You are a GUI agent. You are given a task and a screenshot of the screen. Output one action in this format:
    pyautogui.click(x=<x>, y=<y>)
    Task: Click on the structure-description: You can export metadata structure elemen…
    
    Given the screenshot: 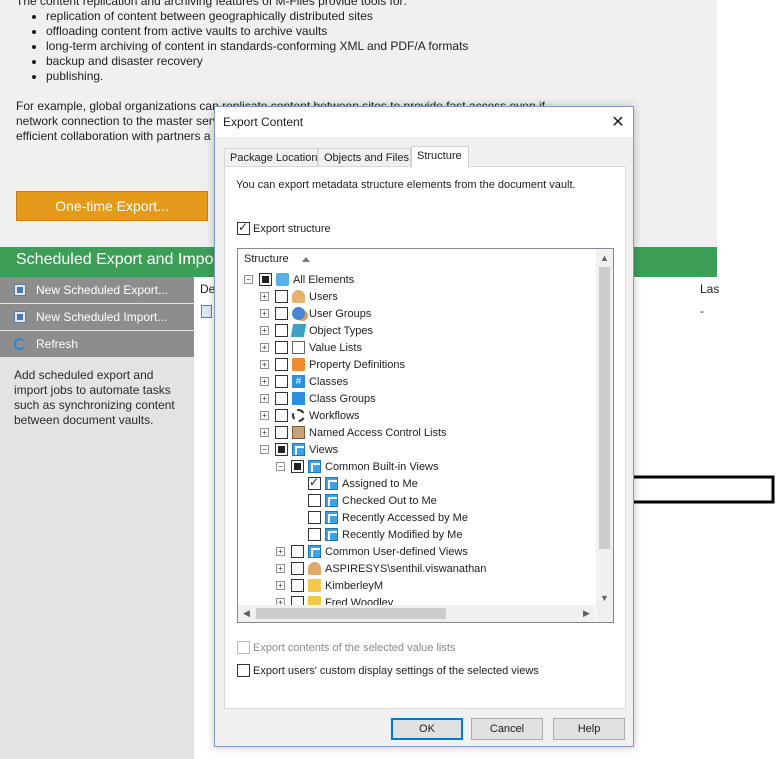 What is the action you would take?
    pyautogui.click(x=406, y=185)
    